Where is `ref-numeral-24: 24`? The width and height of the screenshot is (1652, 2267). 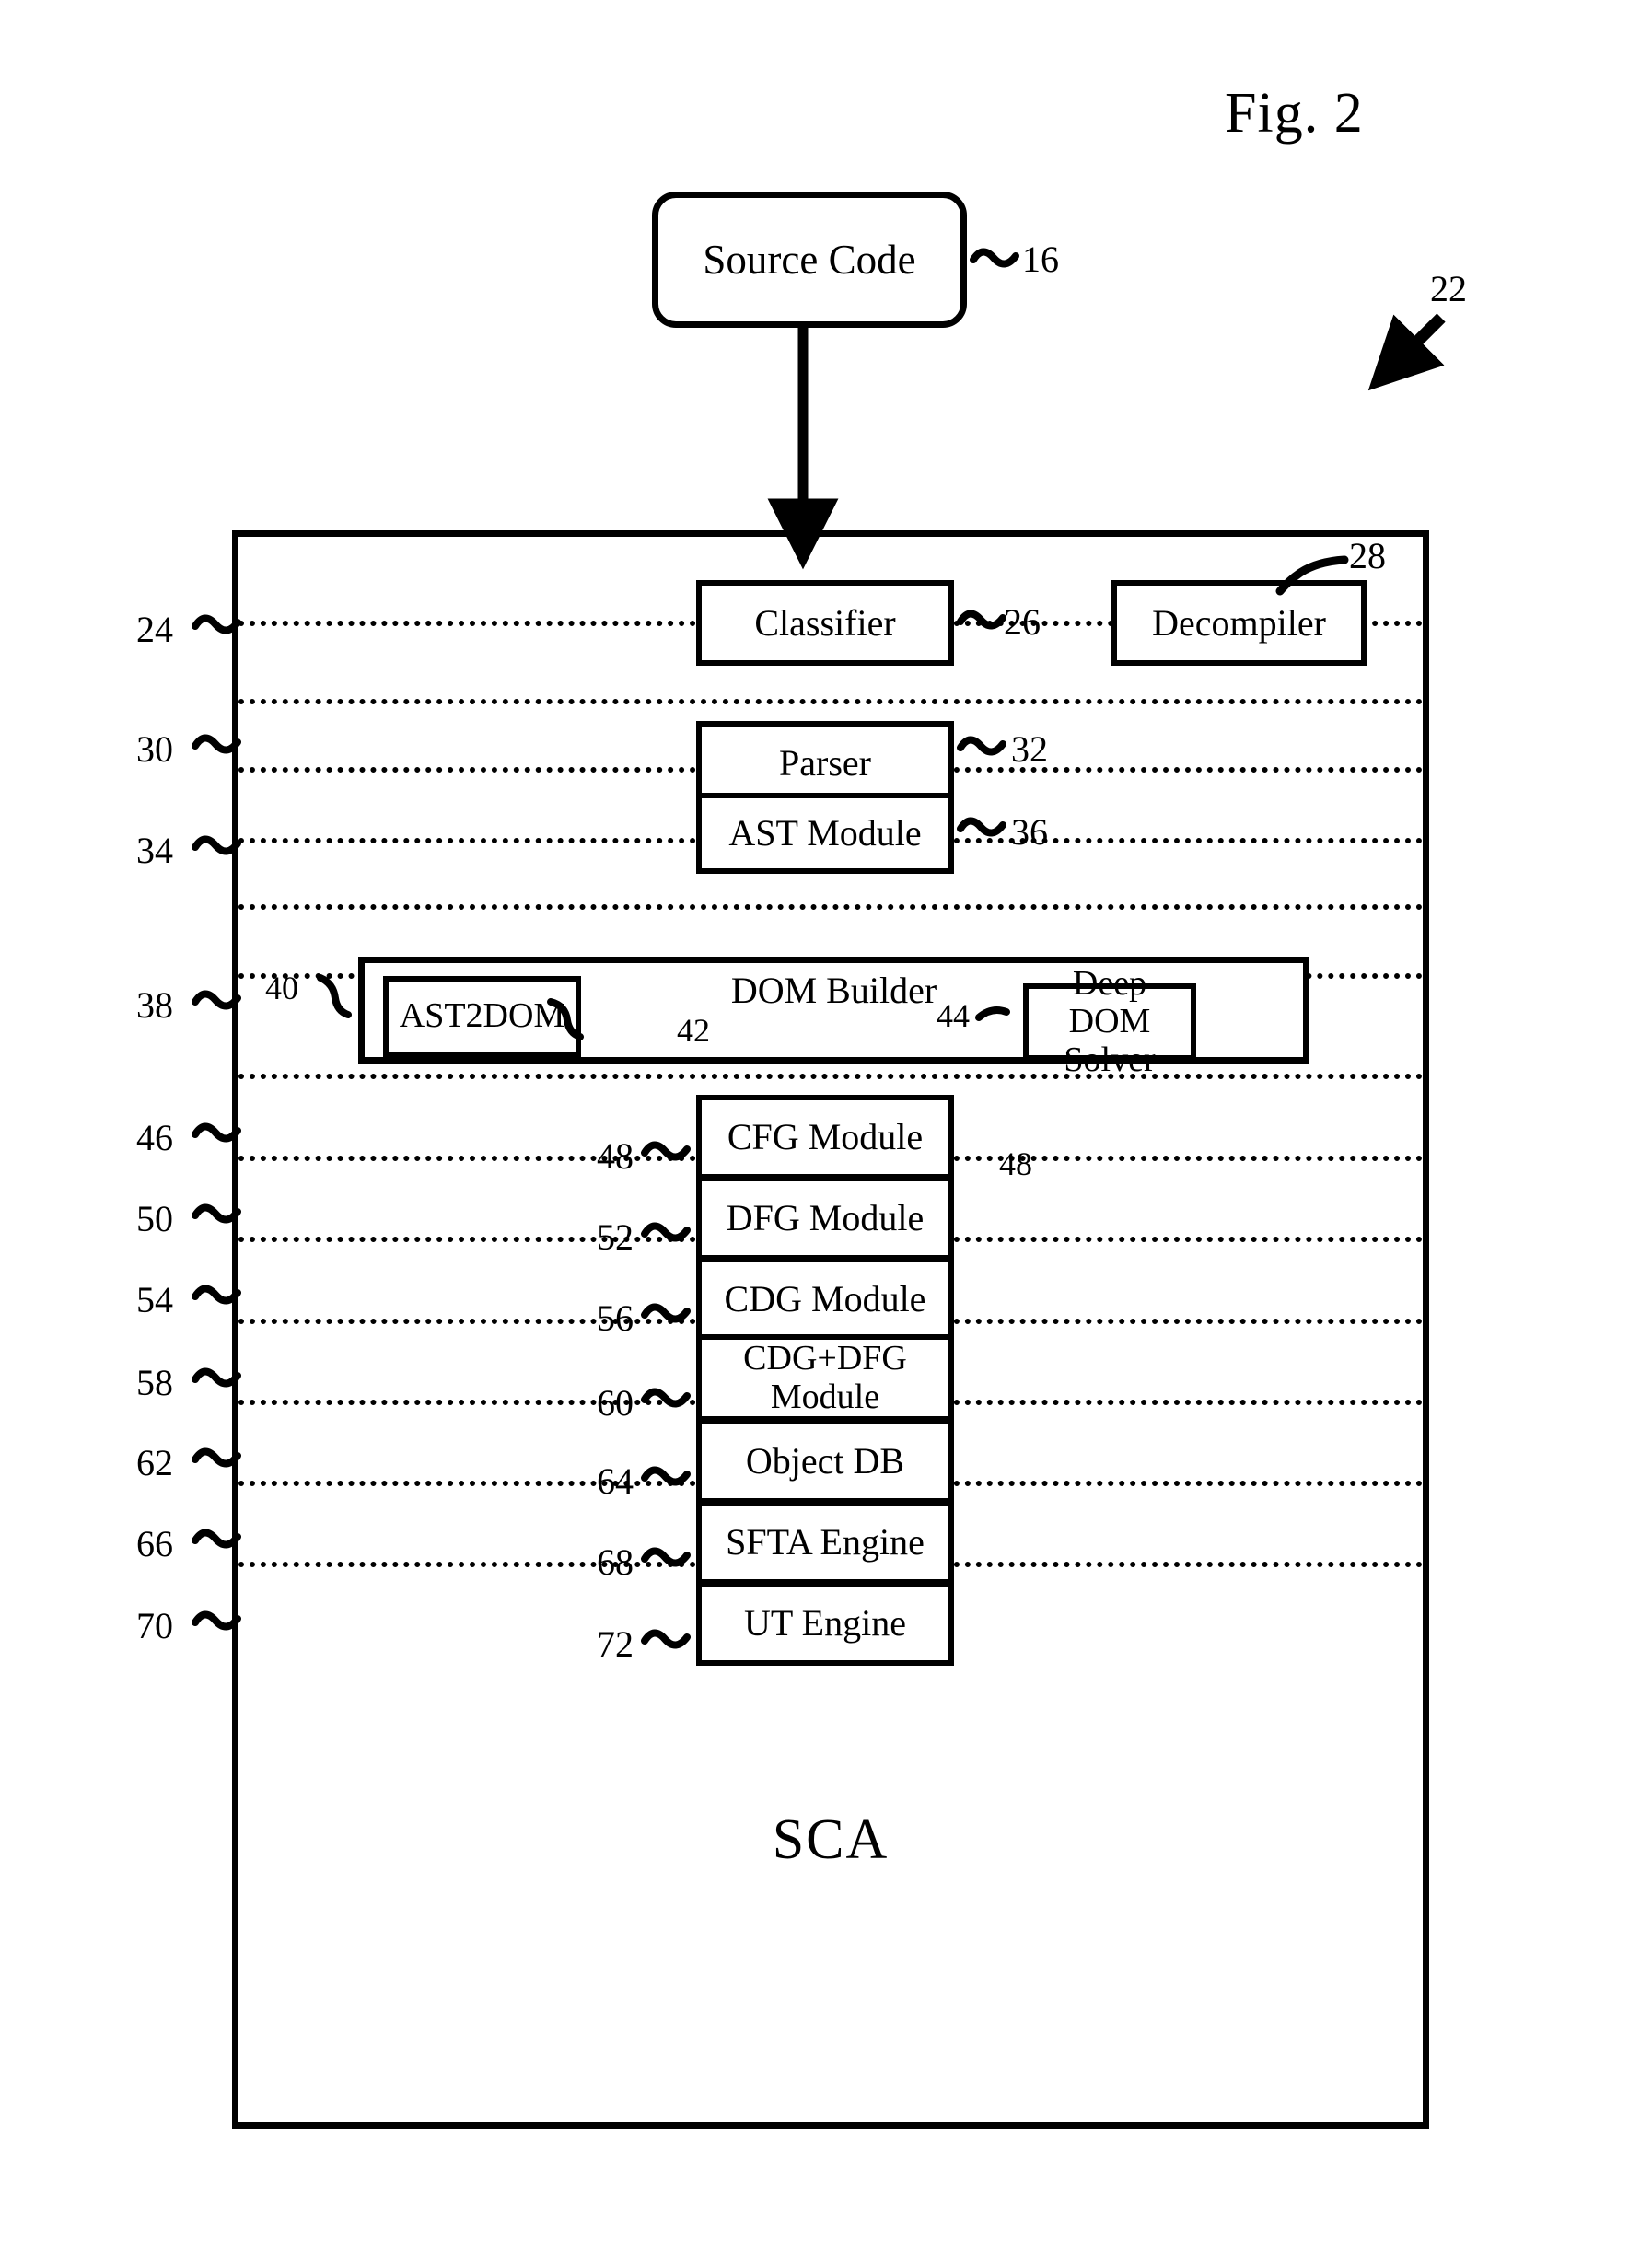
ref-numeral-24: 24 is located at coordinates (154, 630).